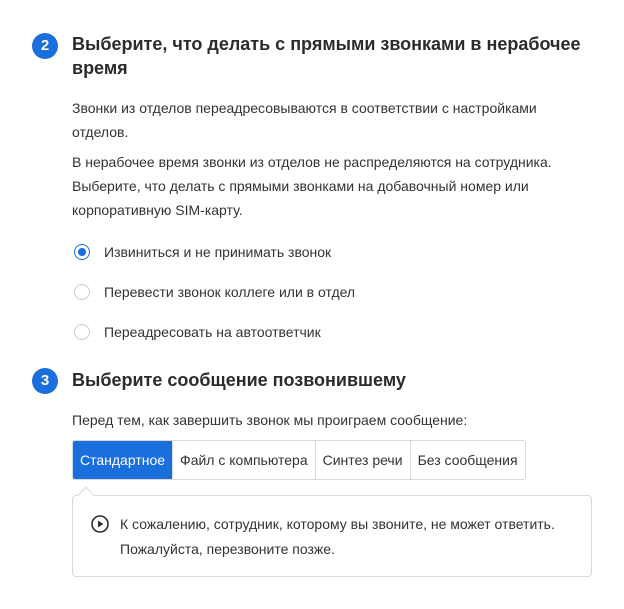 The height and width of the screenshot is (609, 624). What do you see at coordinates (467, 460) in the screenshot?
I see `tab-no-message: Без сообщения` at bounding box center [467, 460].